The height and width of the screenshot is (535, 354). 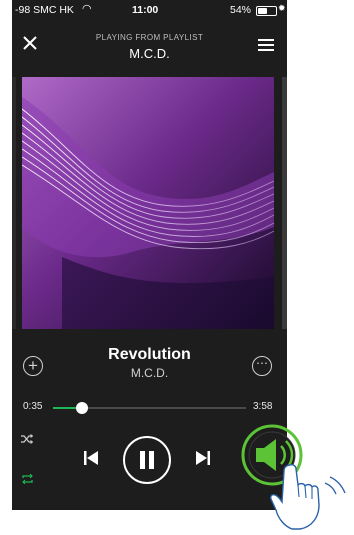 What do you see at coordinates (149, 37) in the screenshot?
I see `playing-from-label: PLAYING FROM PLAYLIST` at bounding box center [149, 37].